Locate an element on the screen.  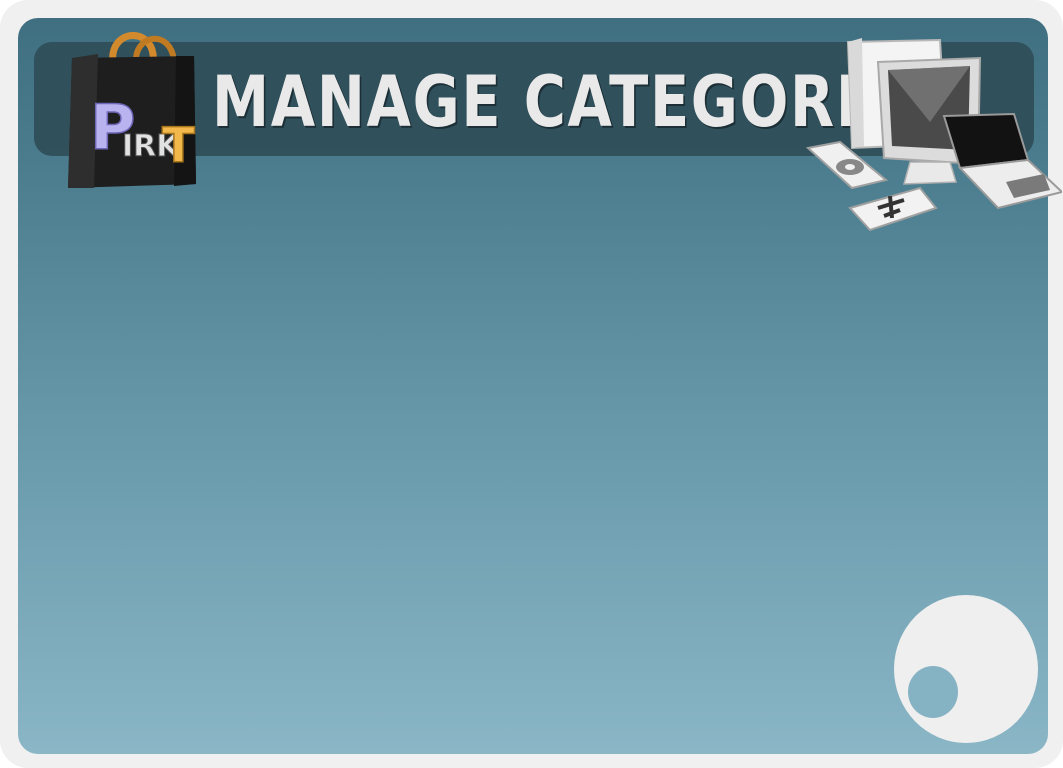
circle-decoration-inner is located at coordinates (933, 692).